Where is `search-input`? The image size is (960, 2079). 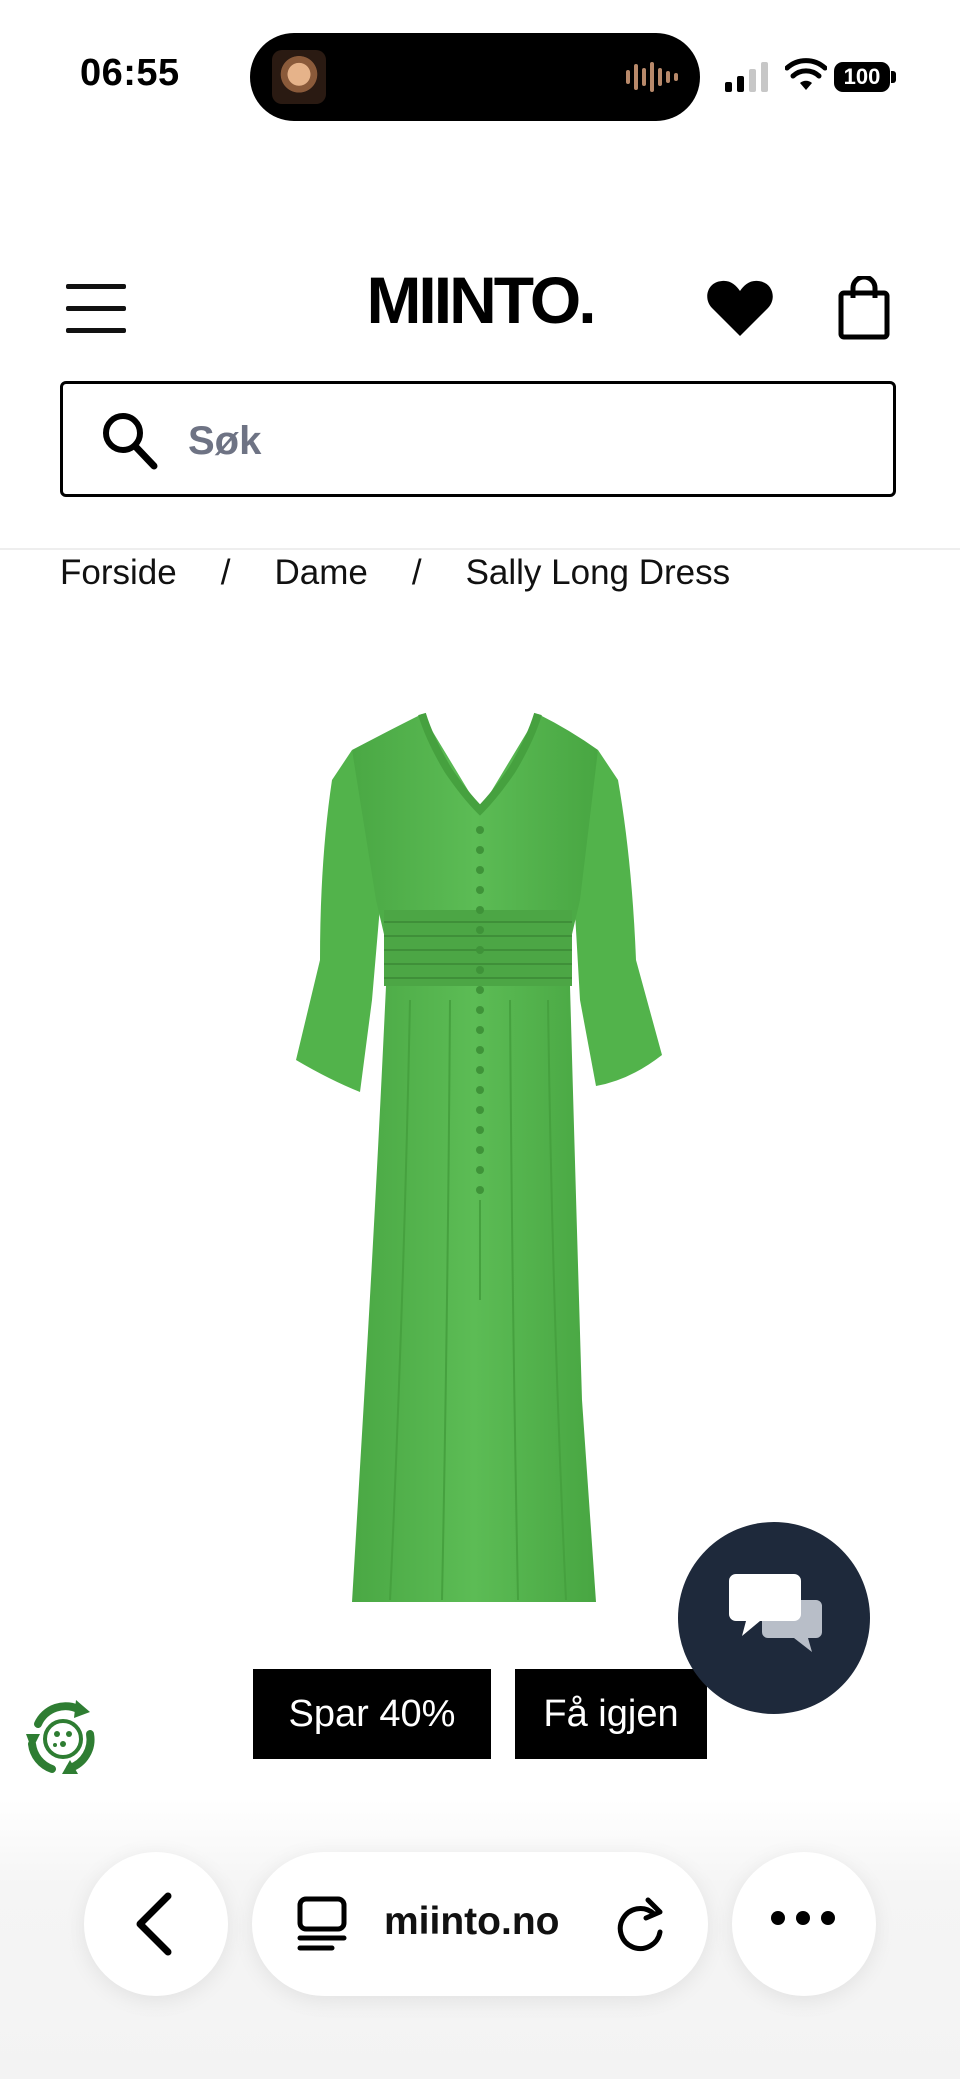 search-input is located at coordinates (528, 441).